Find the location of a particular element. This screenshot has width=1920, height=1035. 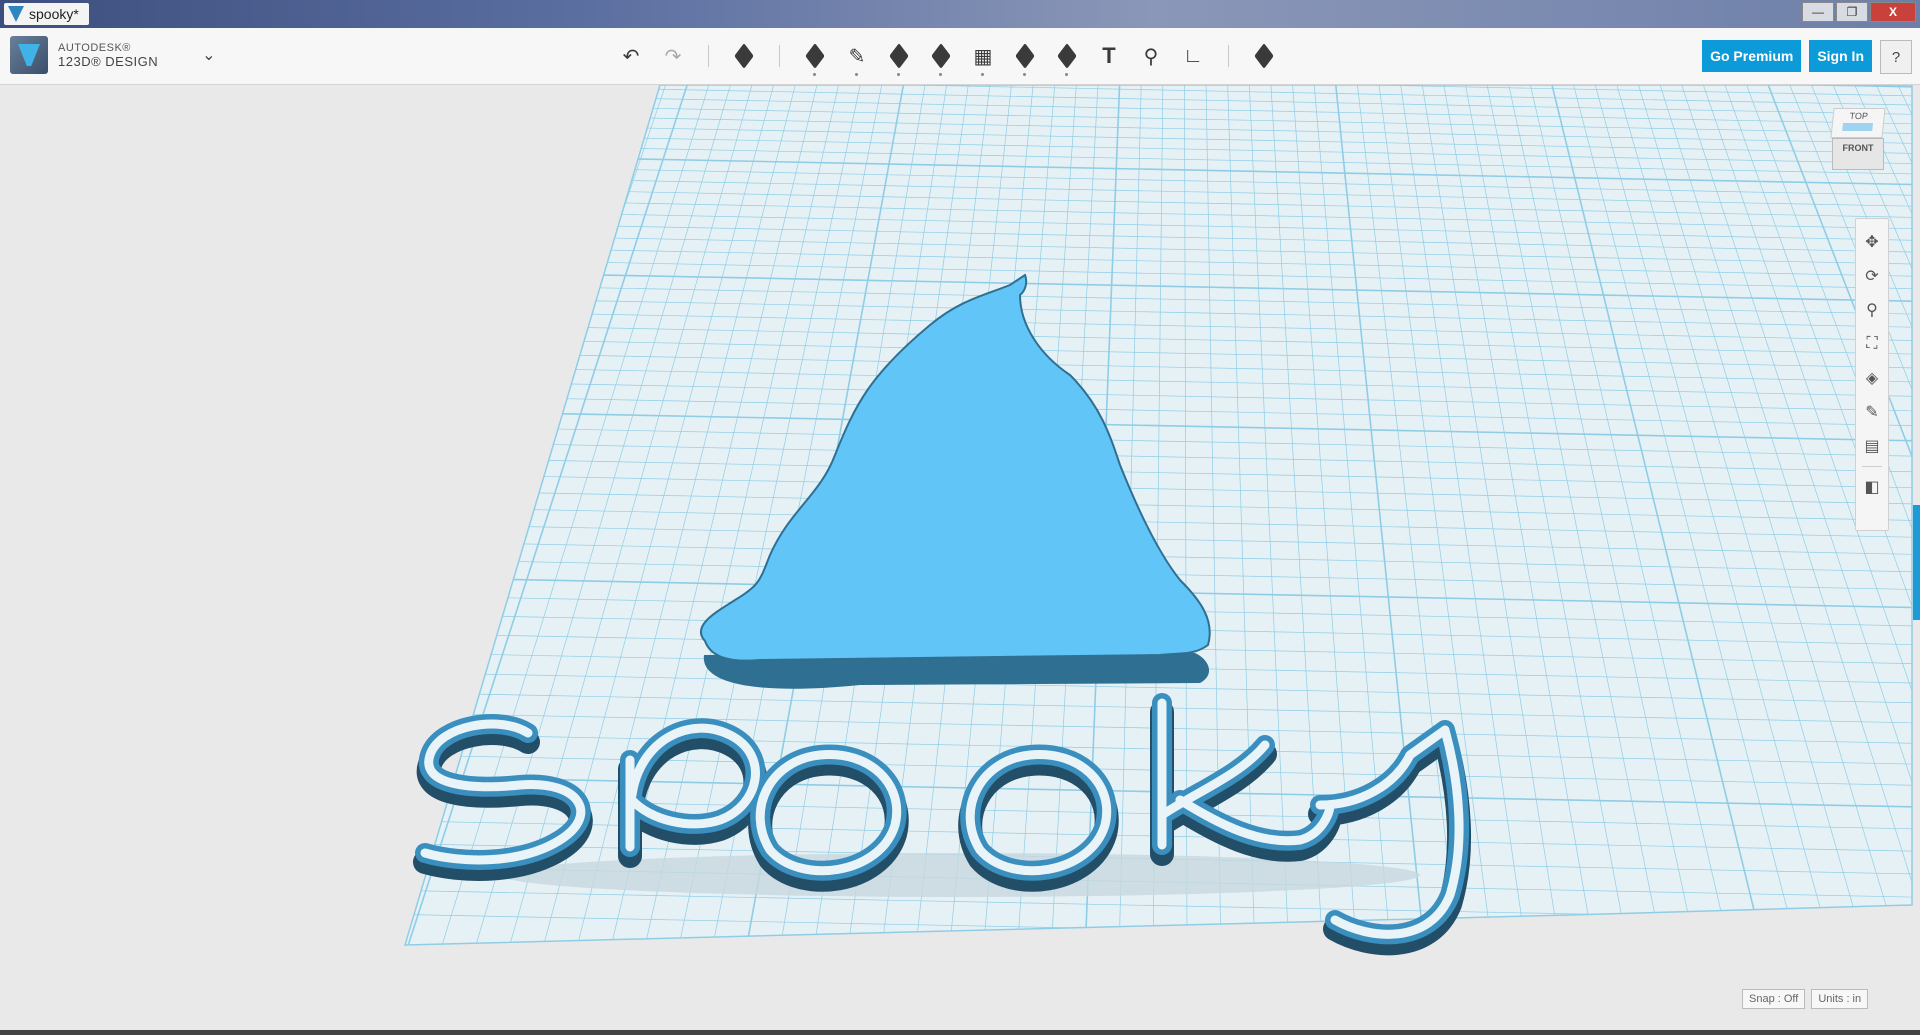

orbit-button: ⟳ is located at coordinates (1872, 276).